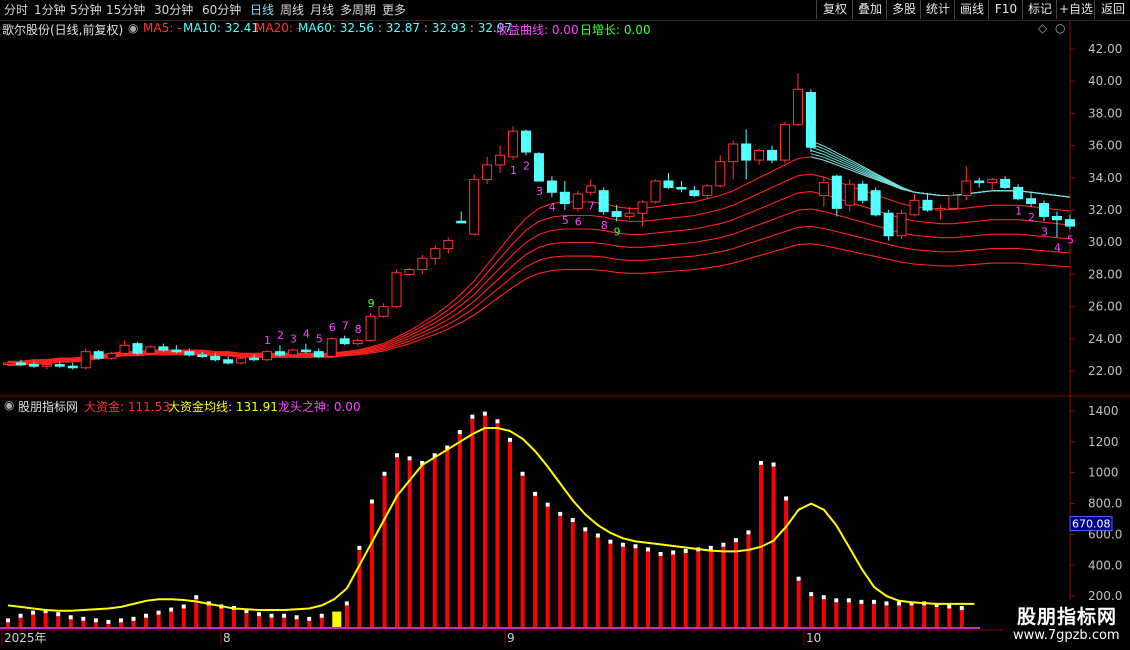  Describe the element at coordinates (1057, 247) in the screenshot. I see `sequence-label: 4` at that location.